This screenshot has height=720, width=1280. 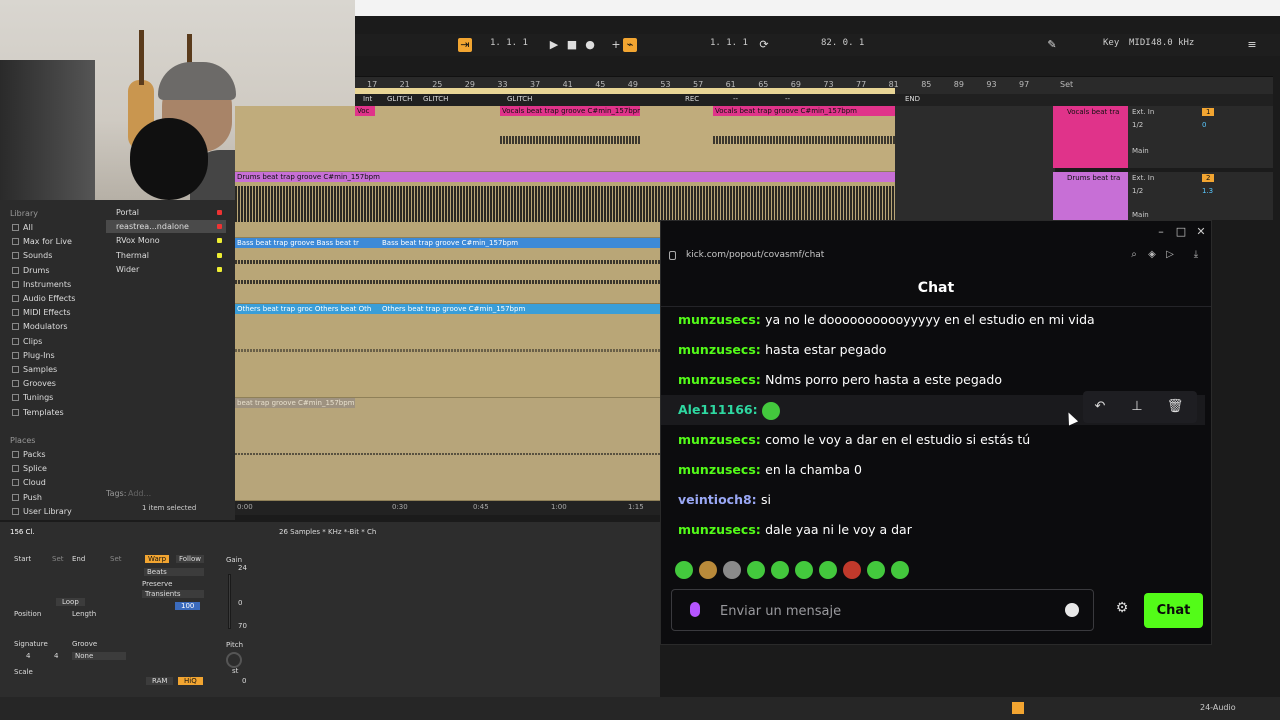 What do you see at coordinates (188, 606) in the screenshot?
I see `amount-field: 100` at bounding box center [188, 606].